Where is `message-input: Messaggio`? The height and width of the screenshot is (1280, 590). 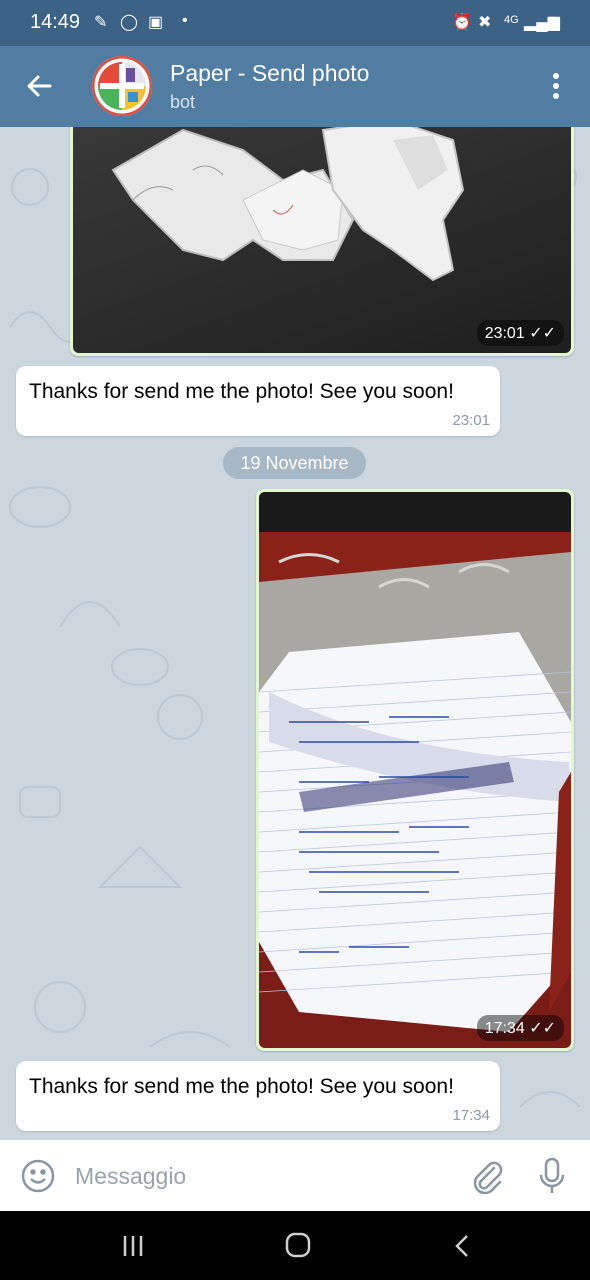
message-input: Messaggio is located at coordinates (130, 1176).